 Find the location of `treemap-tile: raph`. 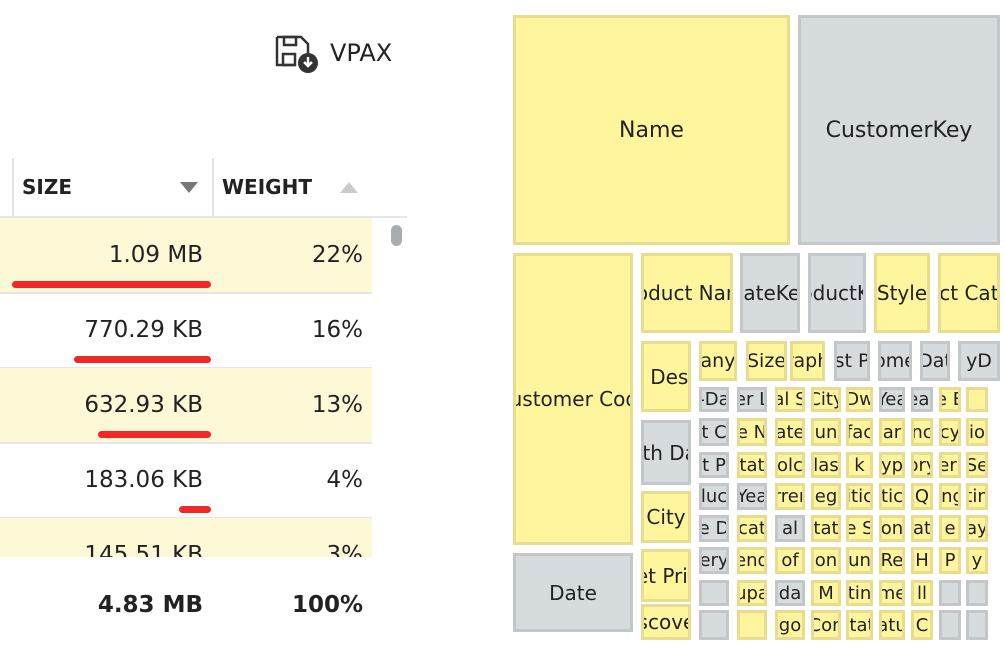

treemap-tile: raph is located at coordinates (807, 361).